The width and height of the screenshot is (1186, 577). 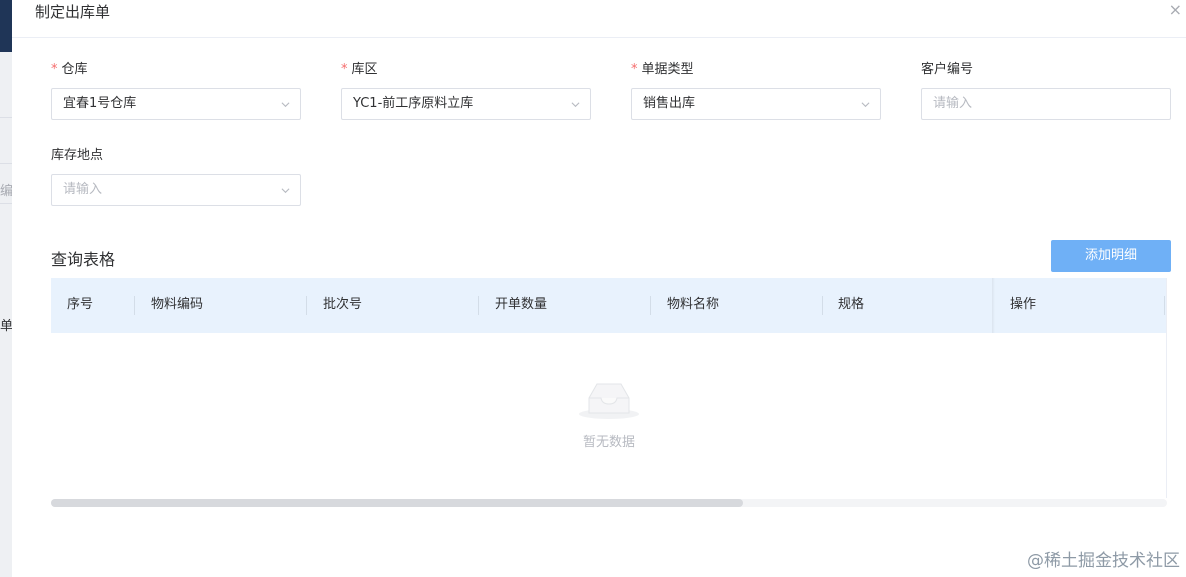 I want to click on add-detail-button: 添加明细, so click(x=1111, y=256).